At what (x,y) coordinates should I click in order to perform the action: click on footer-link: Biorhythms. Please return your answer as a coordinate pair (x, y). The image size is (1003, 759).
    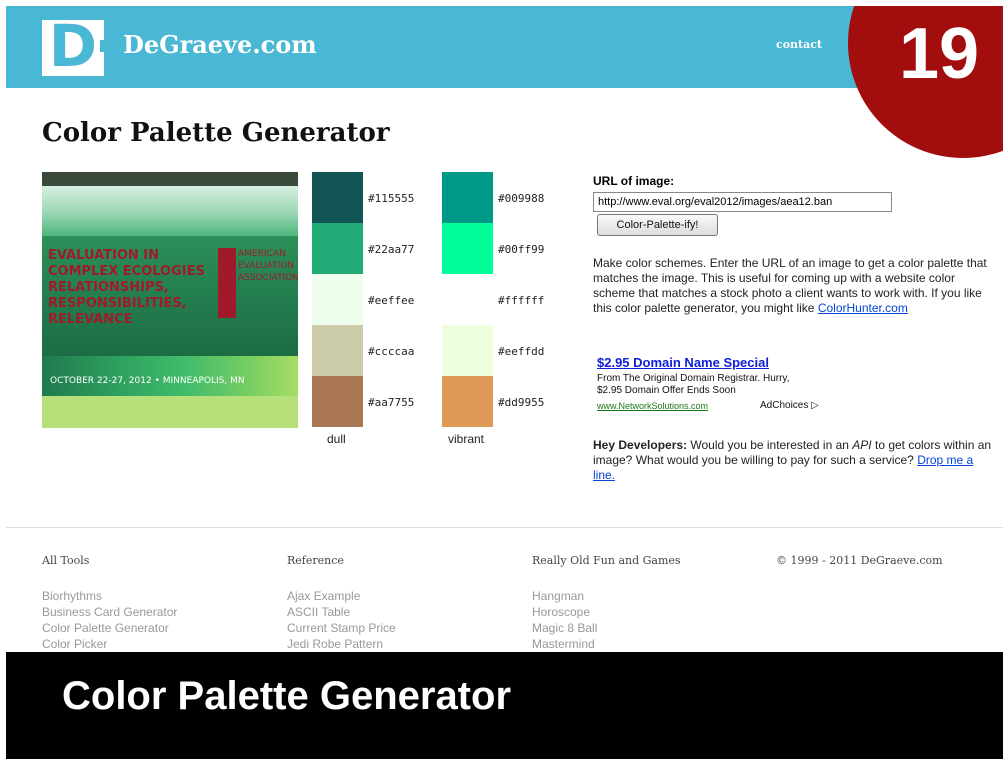
    Looking at the image, I should click on (109, 596).